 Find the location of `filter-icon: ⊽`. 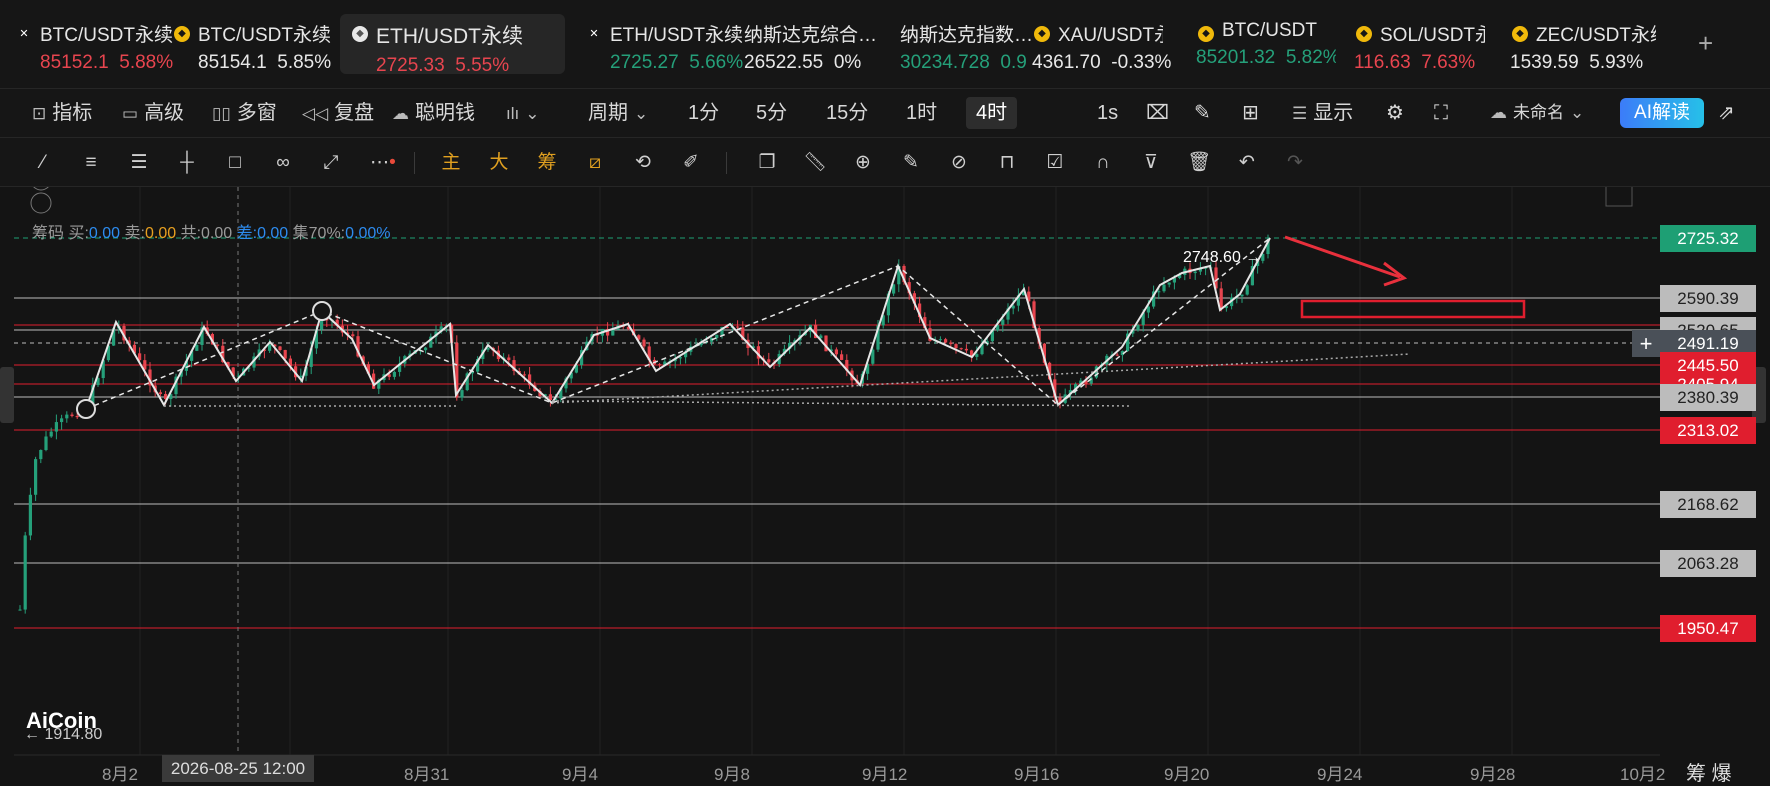

filter-icon: ⊽ is located at coordinates (1151, 163).